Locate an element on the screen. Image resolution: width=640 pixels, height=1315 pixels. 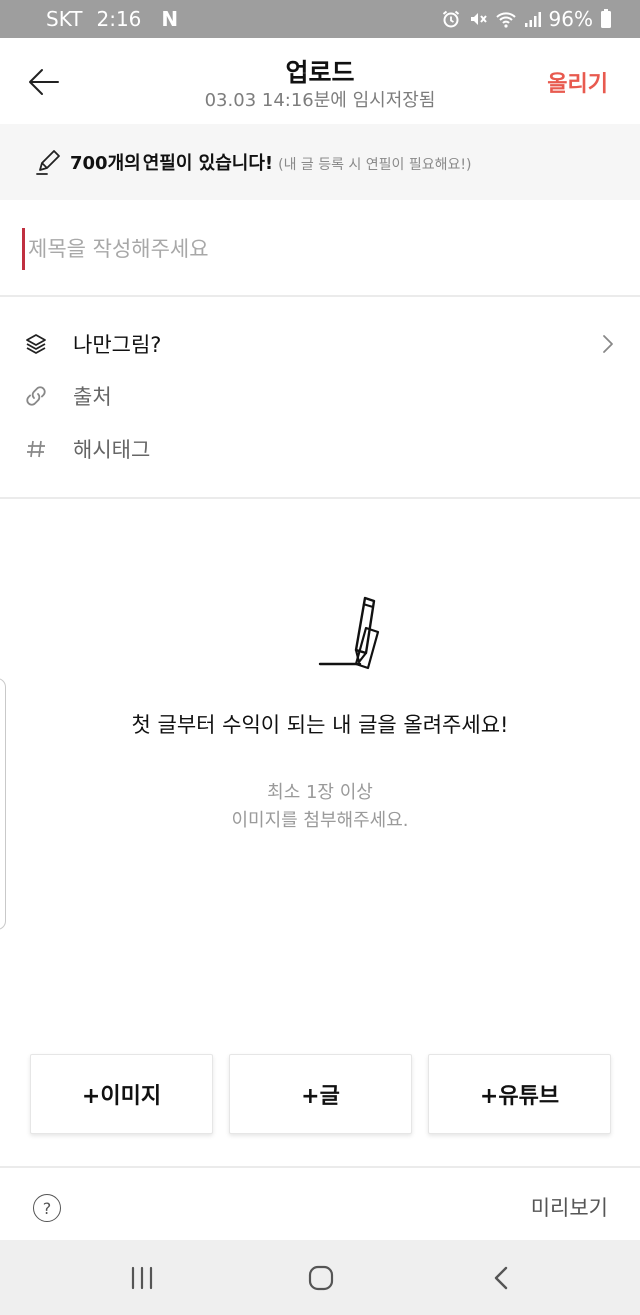
add-image-button: +이미지 is located at coordinates (121, 1094).